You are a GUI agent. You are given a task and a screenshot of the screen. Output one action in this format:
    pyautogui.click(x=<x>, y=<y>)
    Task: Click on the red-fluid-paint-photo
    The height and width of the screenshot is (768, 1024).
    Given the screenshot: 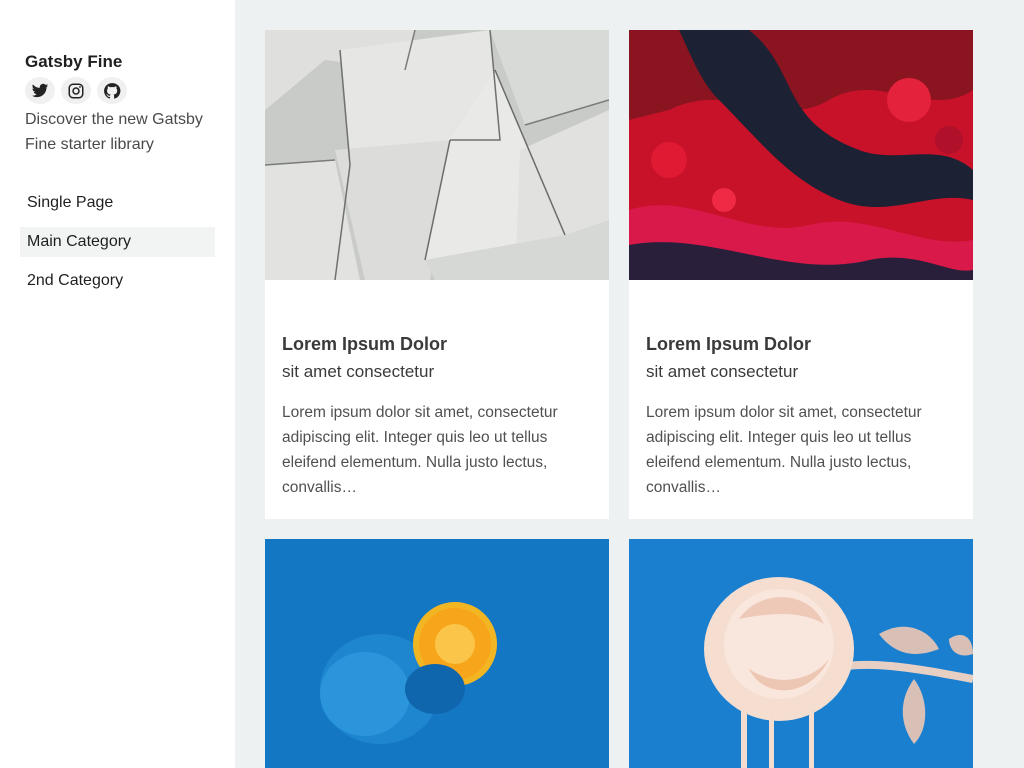 What is the action you would take?
    pyautogui.click(x=801, y=155)
    